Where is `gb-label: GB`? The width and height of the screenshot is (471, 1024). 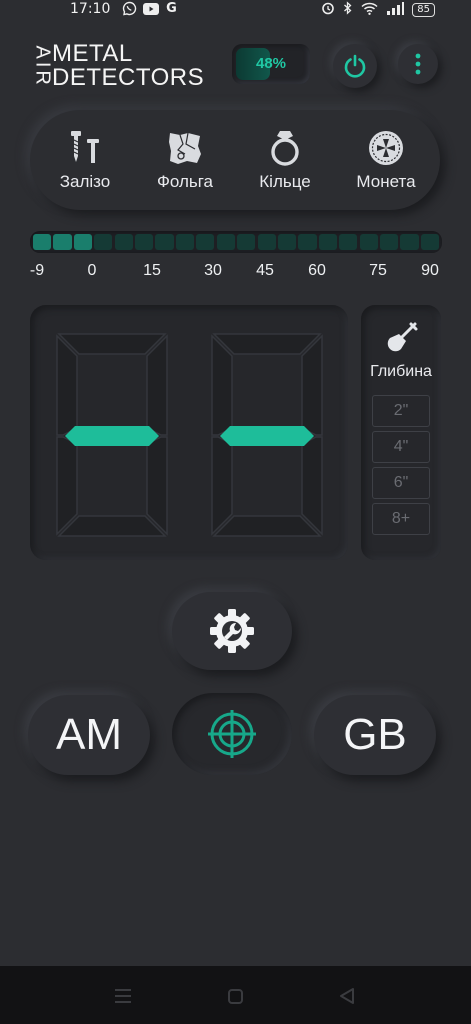
gb-label: GB is located at coordinates (375, 734).